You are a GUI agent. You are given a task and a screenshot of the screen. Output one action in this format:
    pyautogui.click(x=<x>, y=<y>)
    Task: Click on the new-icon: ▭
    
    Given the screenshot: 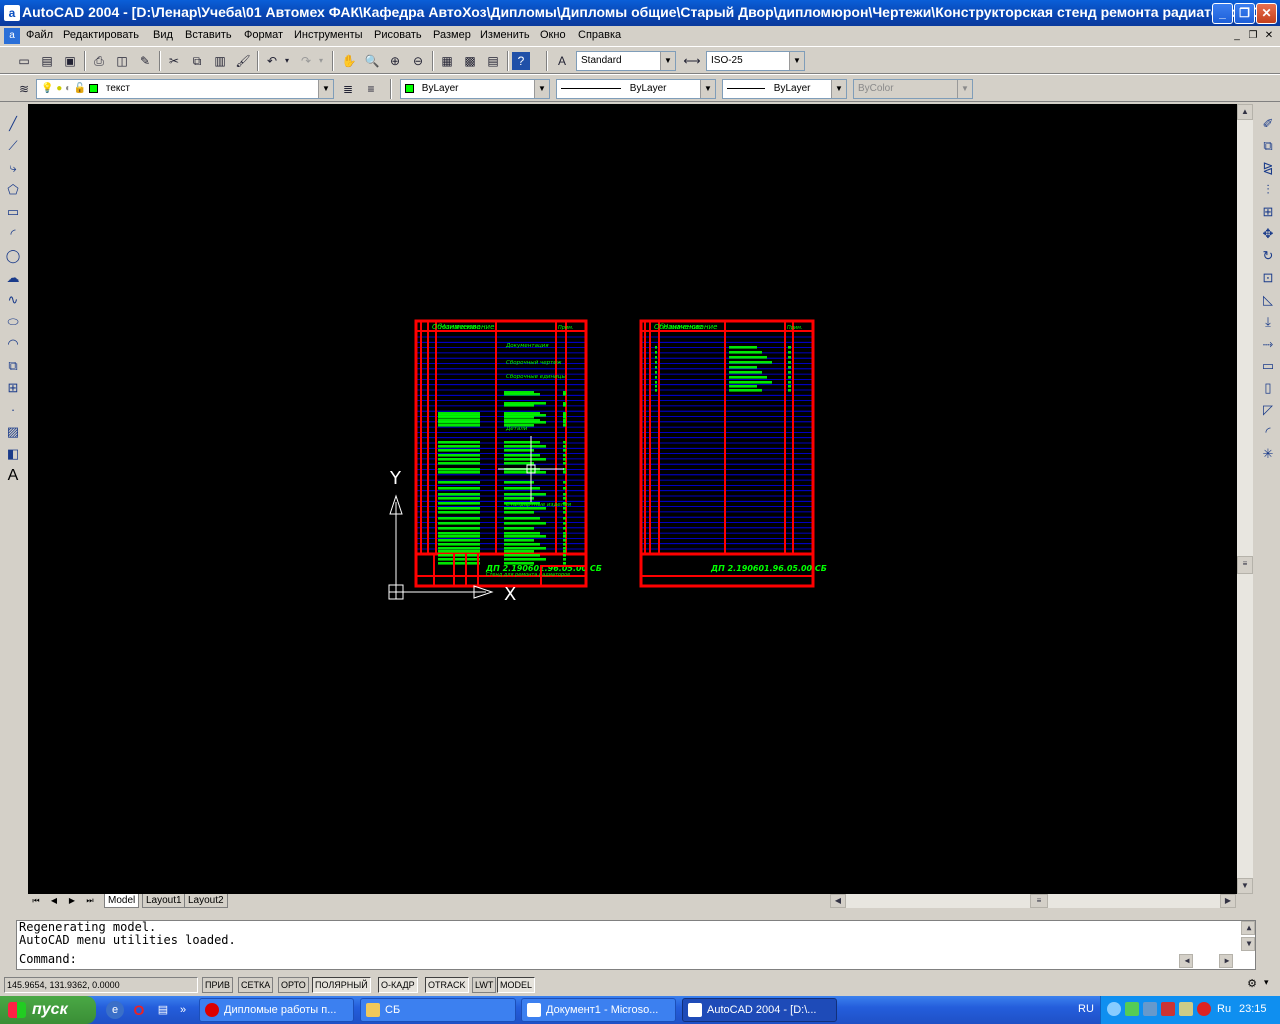 What is the action you would take?
    pyautogui.click(x=24, y=61)
    